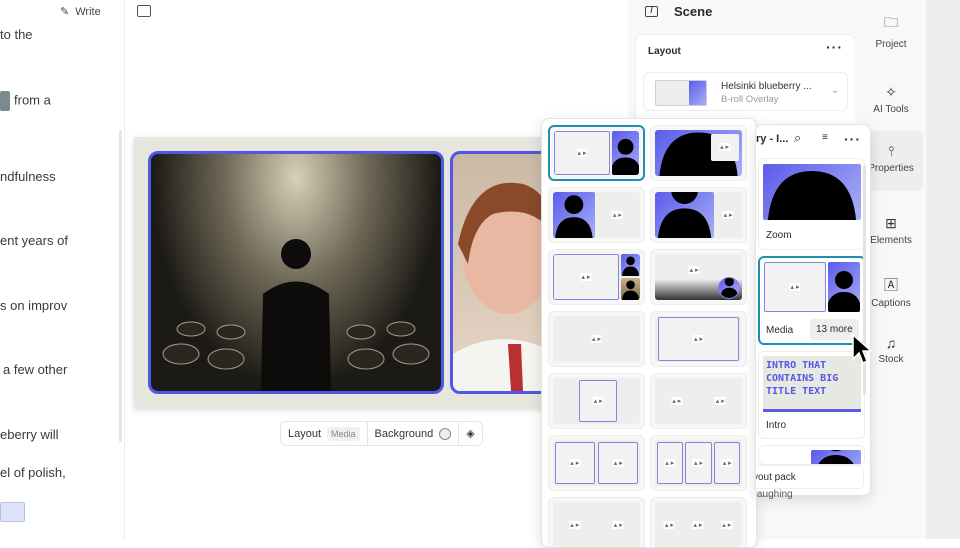 The height and width of the screenshot is (548, 960). I want to click on layout-thumbnail, so click(12, 512).